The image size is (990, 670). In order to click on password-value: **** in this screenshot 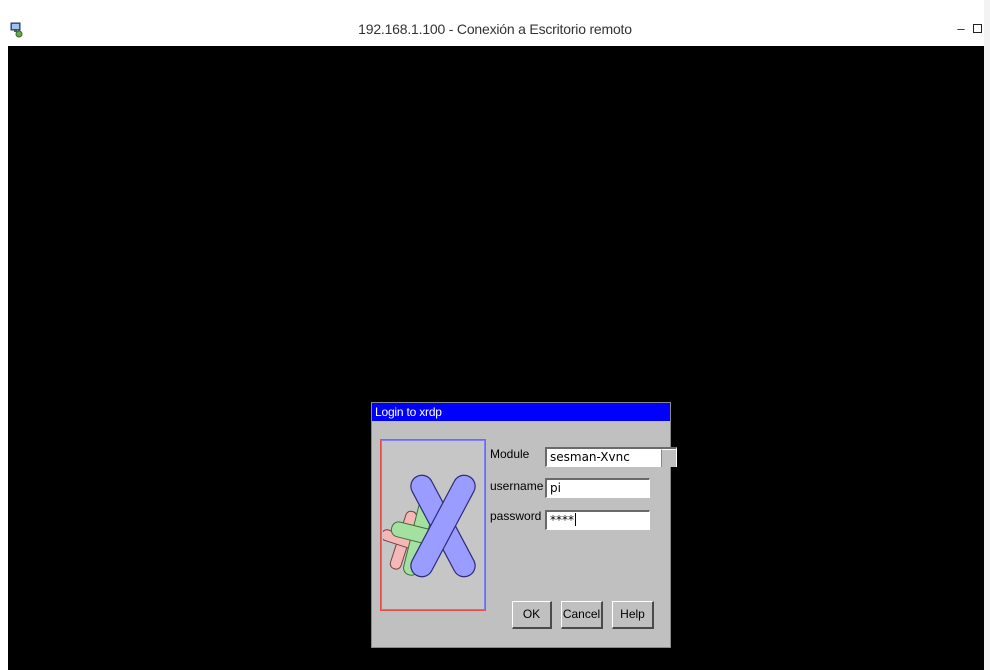, I will do `click(562, 520)`.